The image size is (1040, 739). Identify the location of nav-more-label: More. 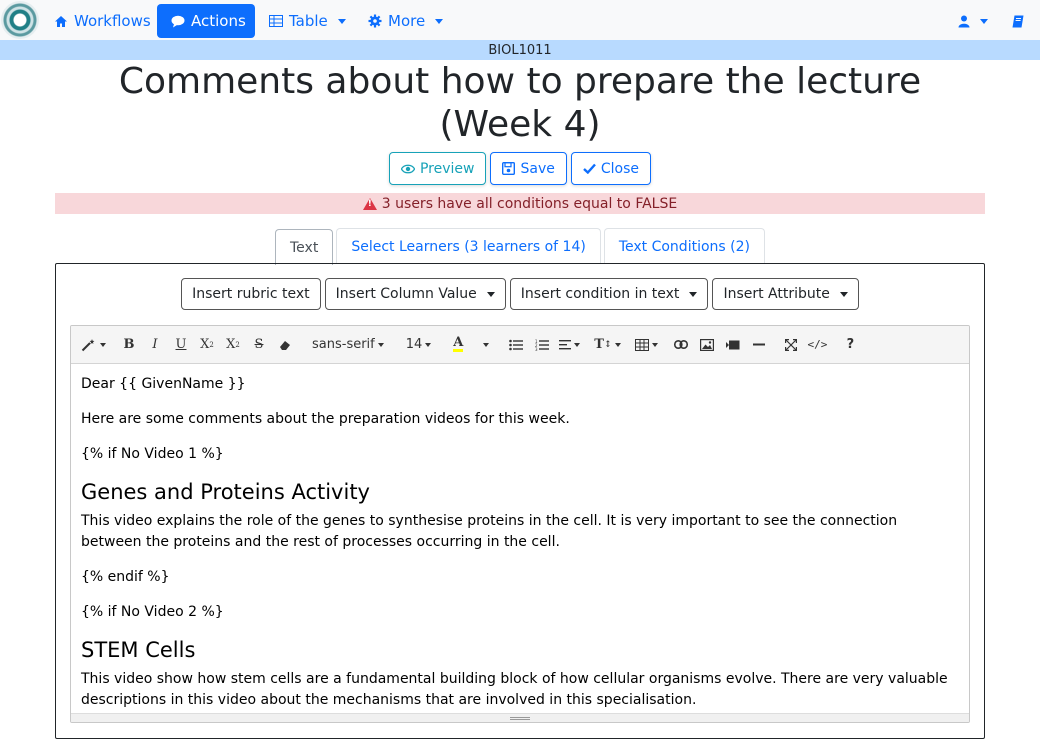
(407, 21).